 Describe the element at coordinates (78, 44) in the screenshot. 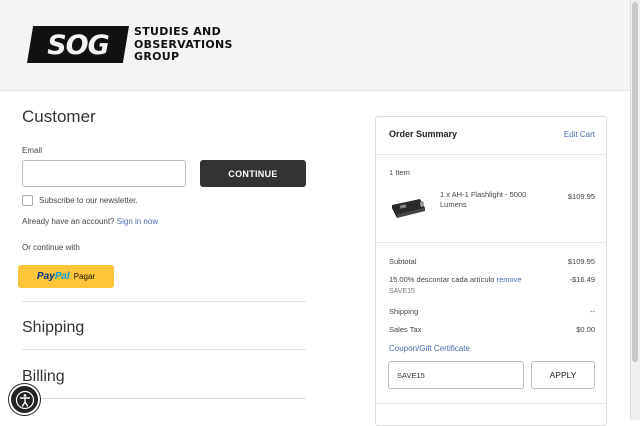

I see `logo-mark: SOG` at that location.